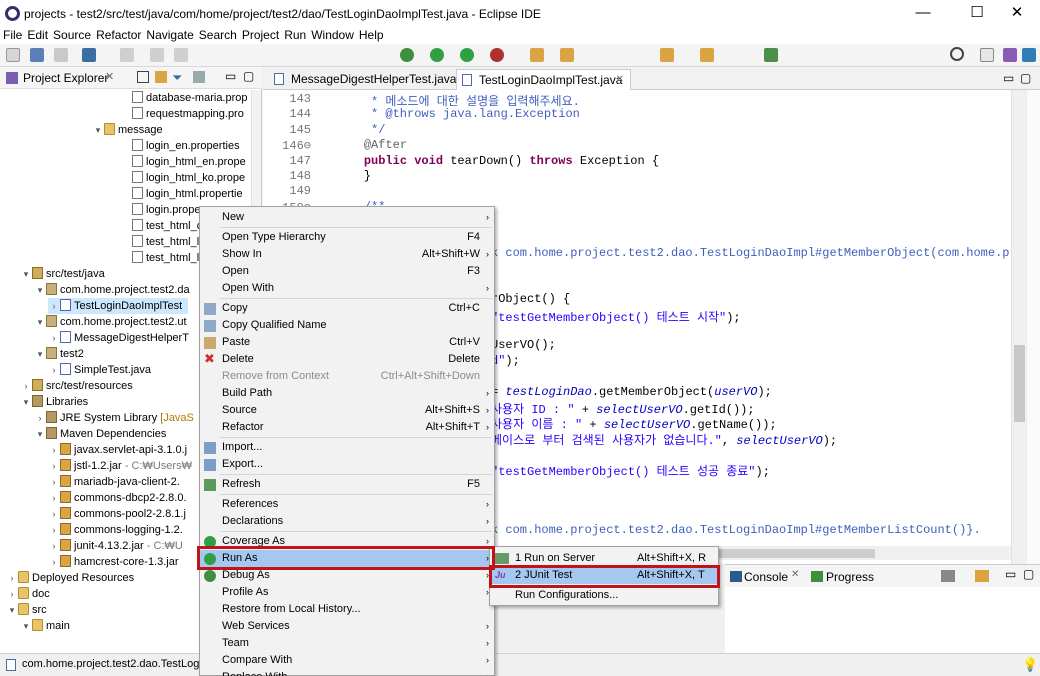 This screenshot has height=676, width=1040. I want to click on open-perspective-icon, so click(987, 55).